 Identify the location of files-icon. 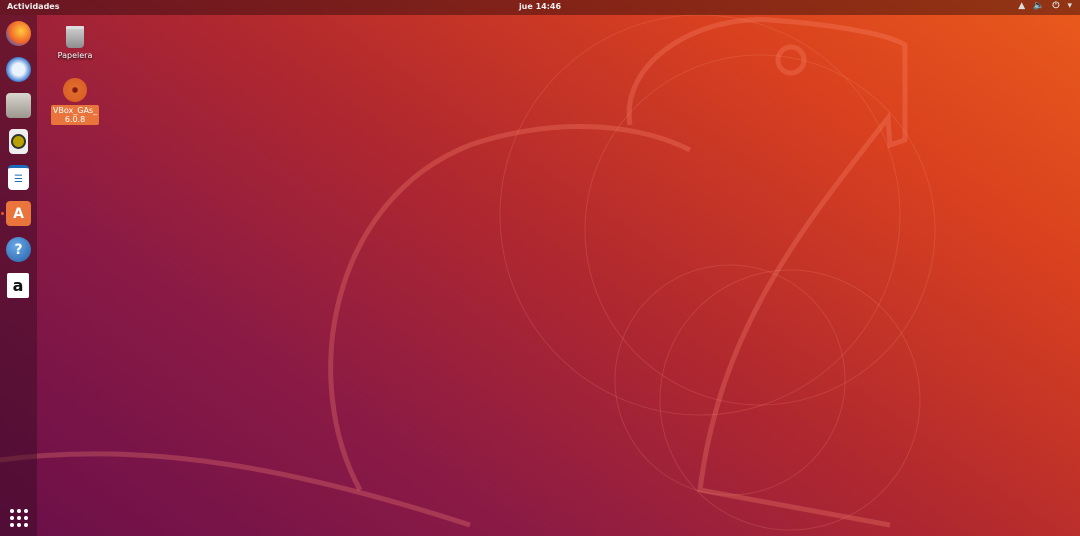
(18, 105).